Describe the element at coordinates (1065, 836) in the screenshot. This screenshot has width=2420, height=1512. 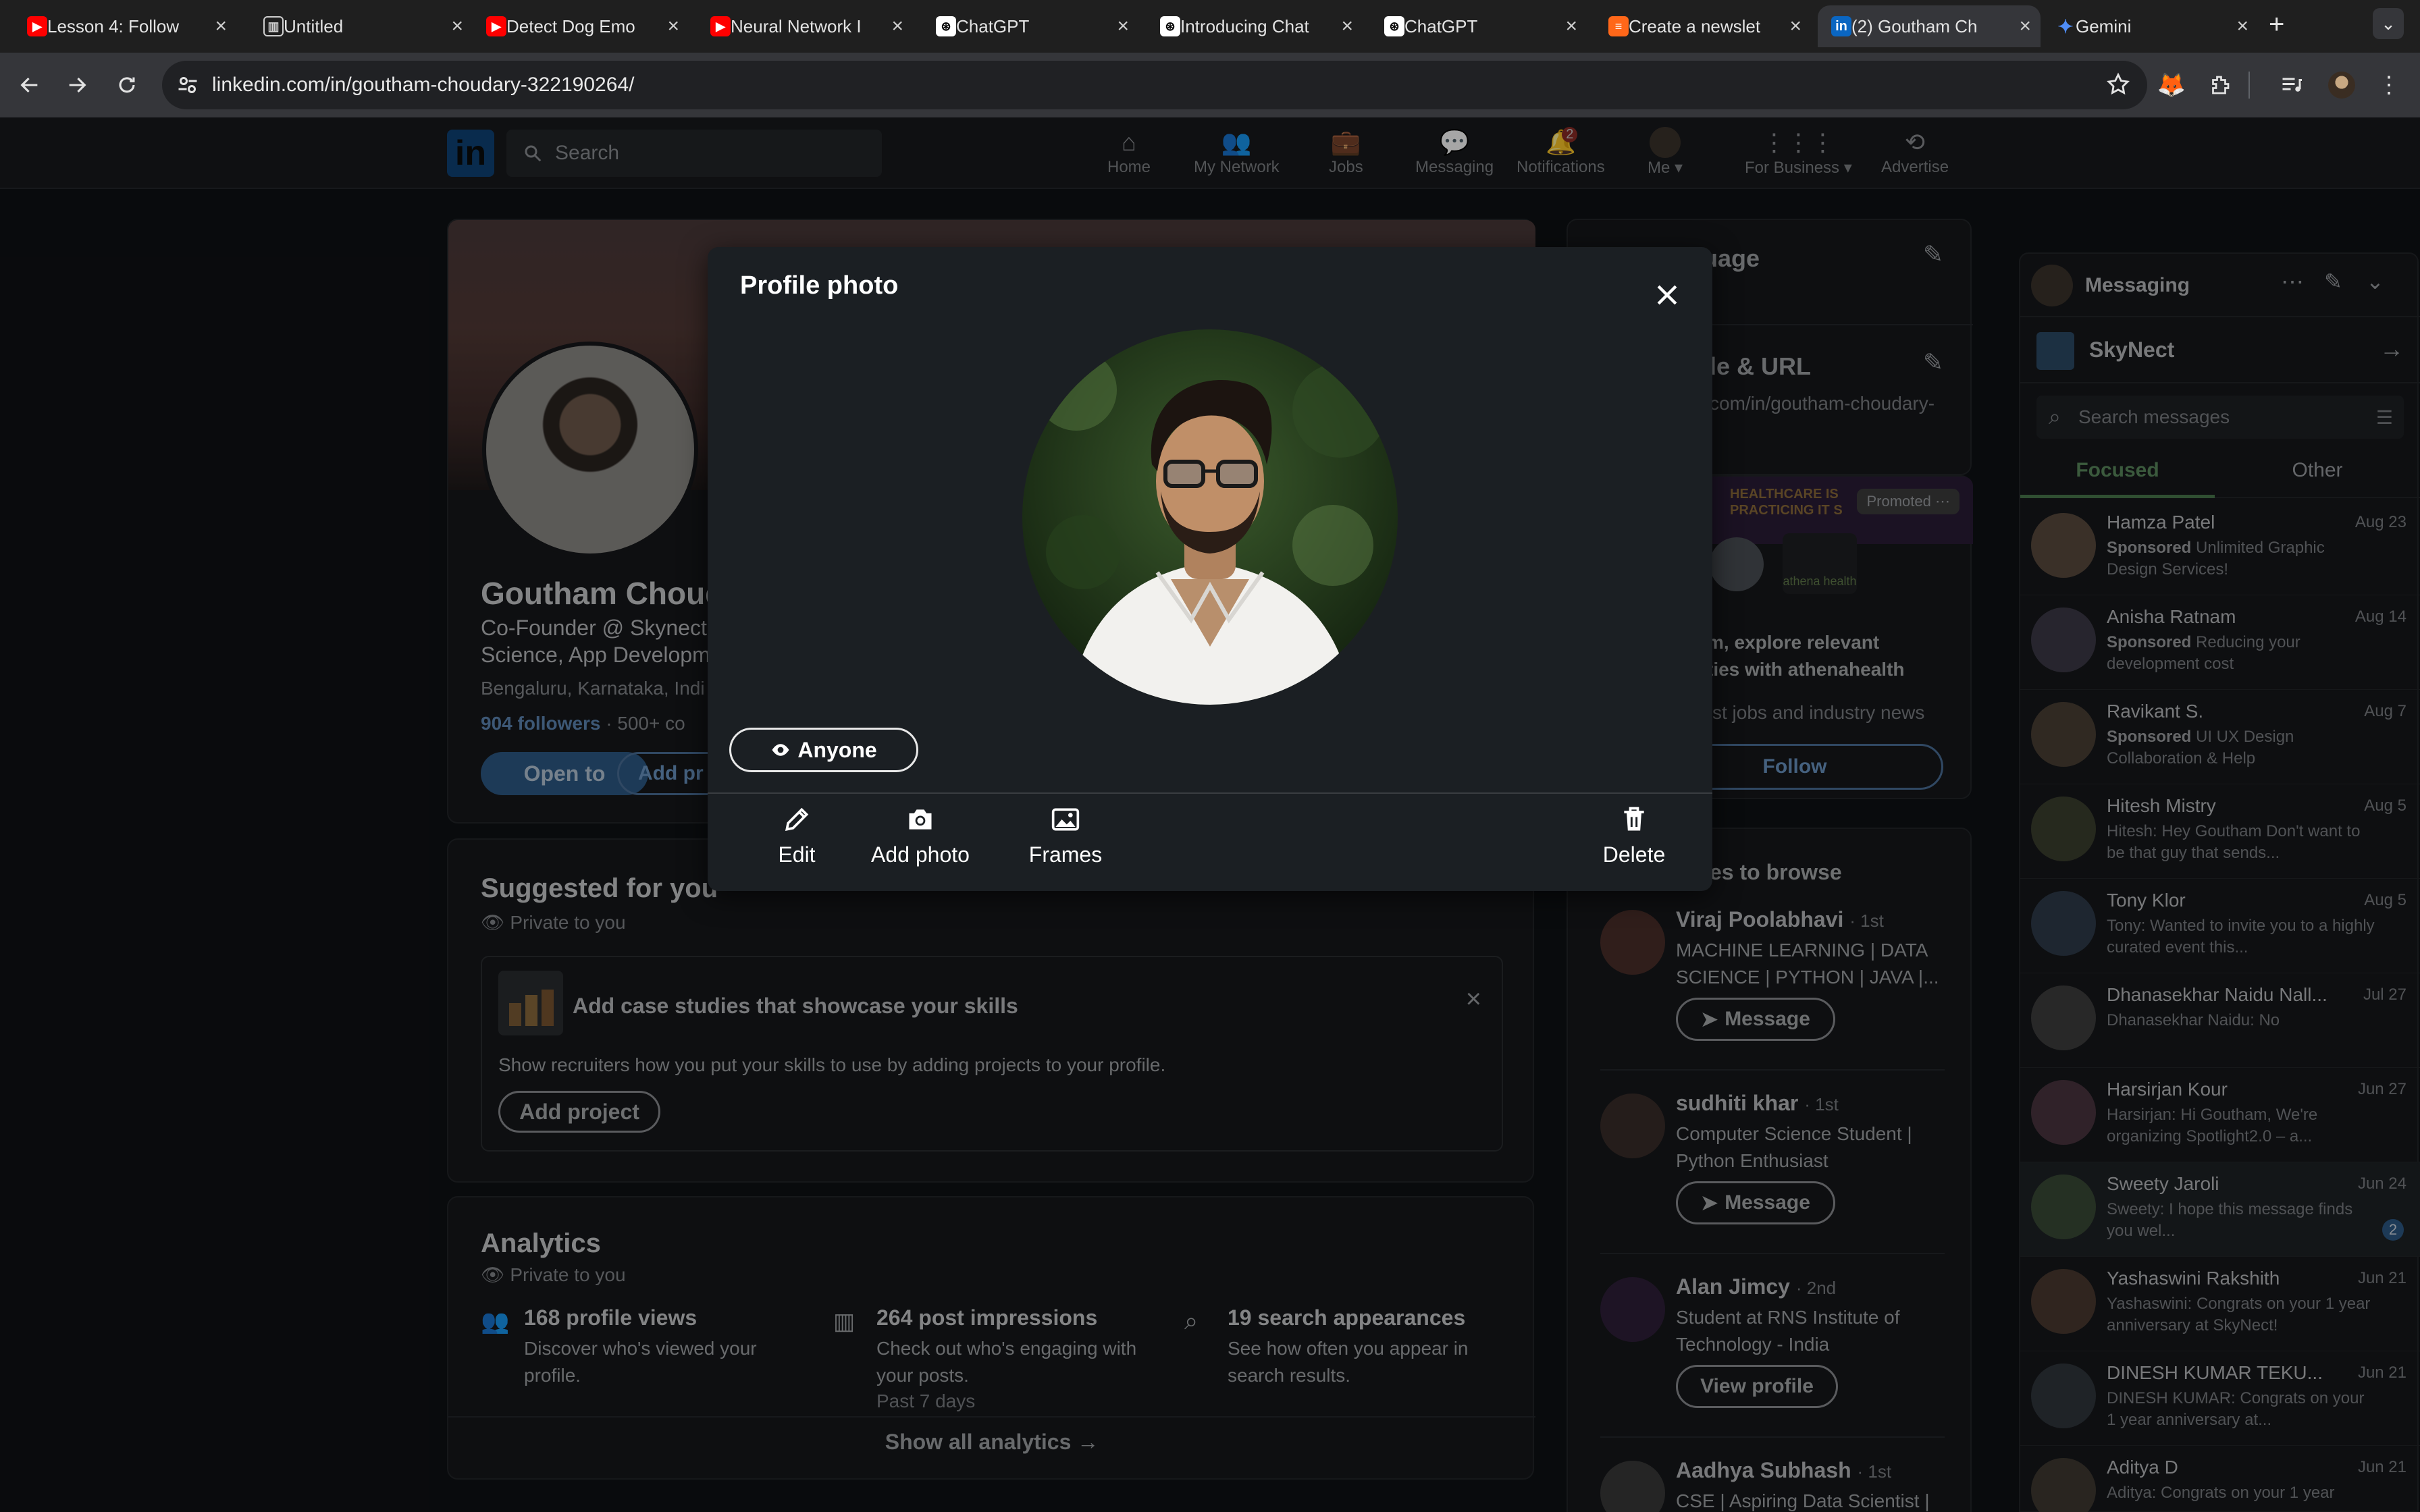
I see `frames-button: Frames` at that location.